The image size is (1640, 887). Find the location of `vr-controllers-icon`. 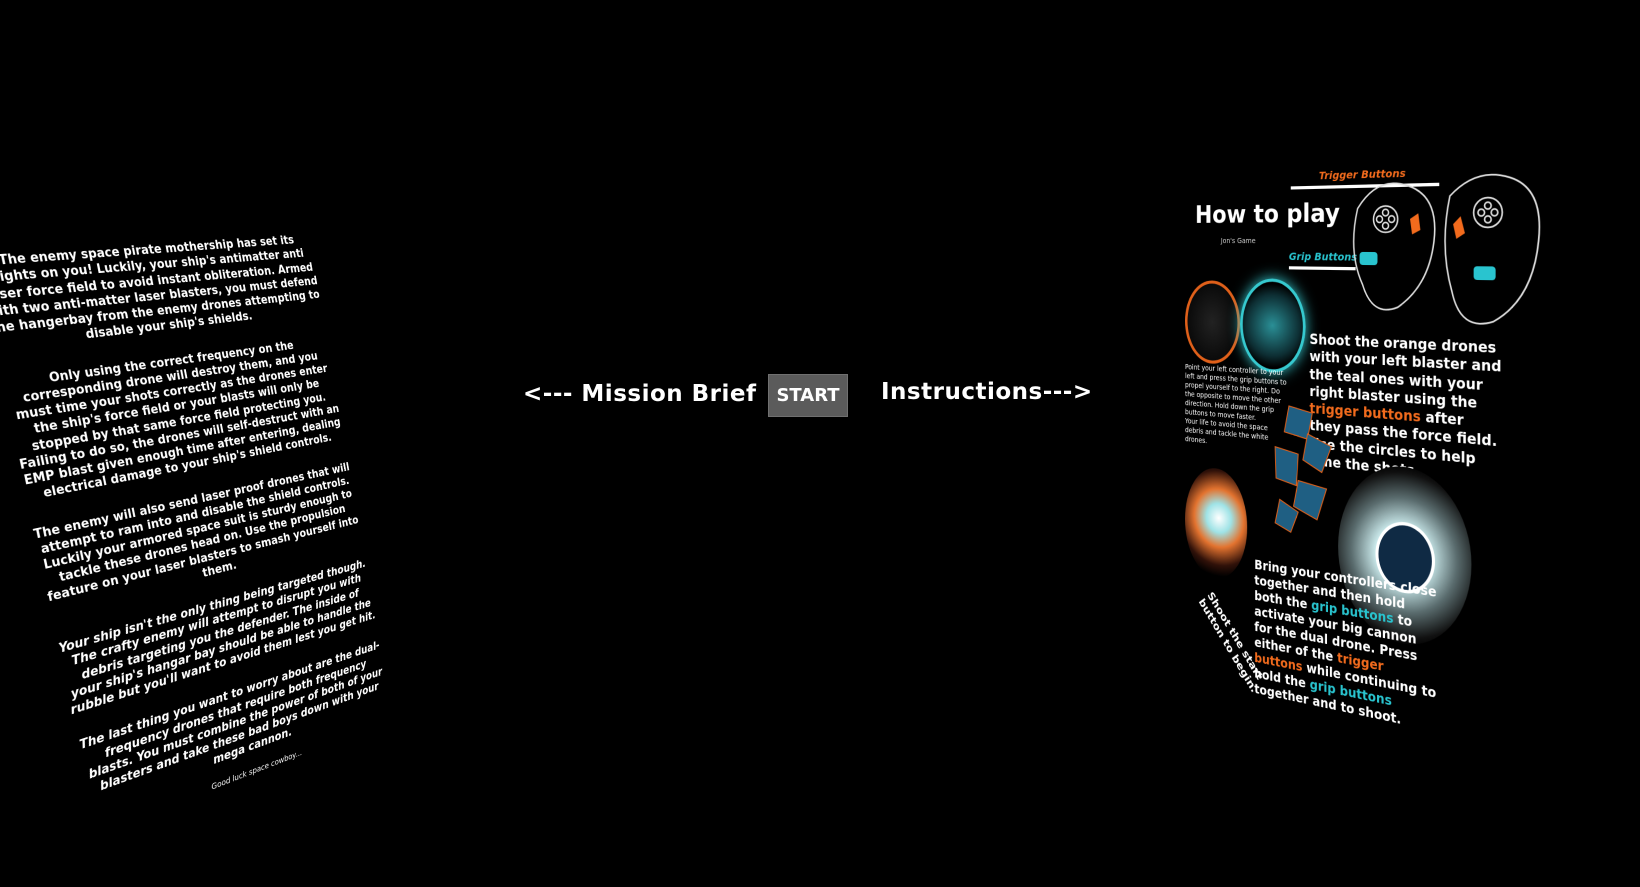

vr-controllers-icon is located at coordinates (1444, 253).